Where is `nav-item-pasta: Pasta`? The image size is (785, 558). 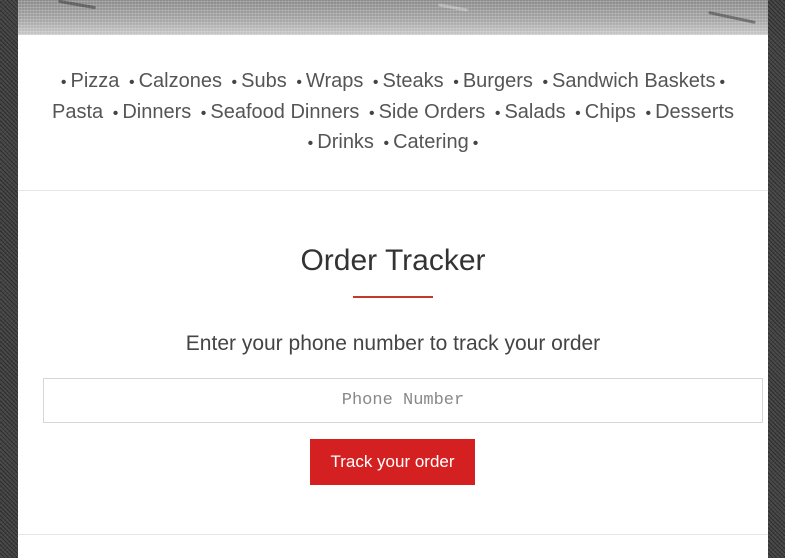 nav-item-pasta: Pasta is located at coordinates (77, 112).